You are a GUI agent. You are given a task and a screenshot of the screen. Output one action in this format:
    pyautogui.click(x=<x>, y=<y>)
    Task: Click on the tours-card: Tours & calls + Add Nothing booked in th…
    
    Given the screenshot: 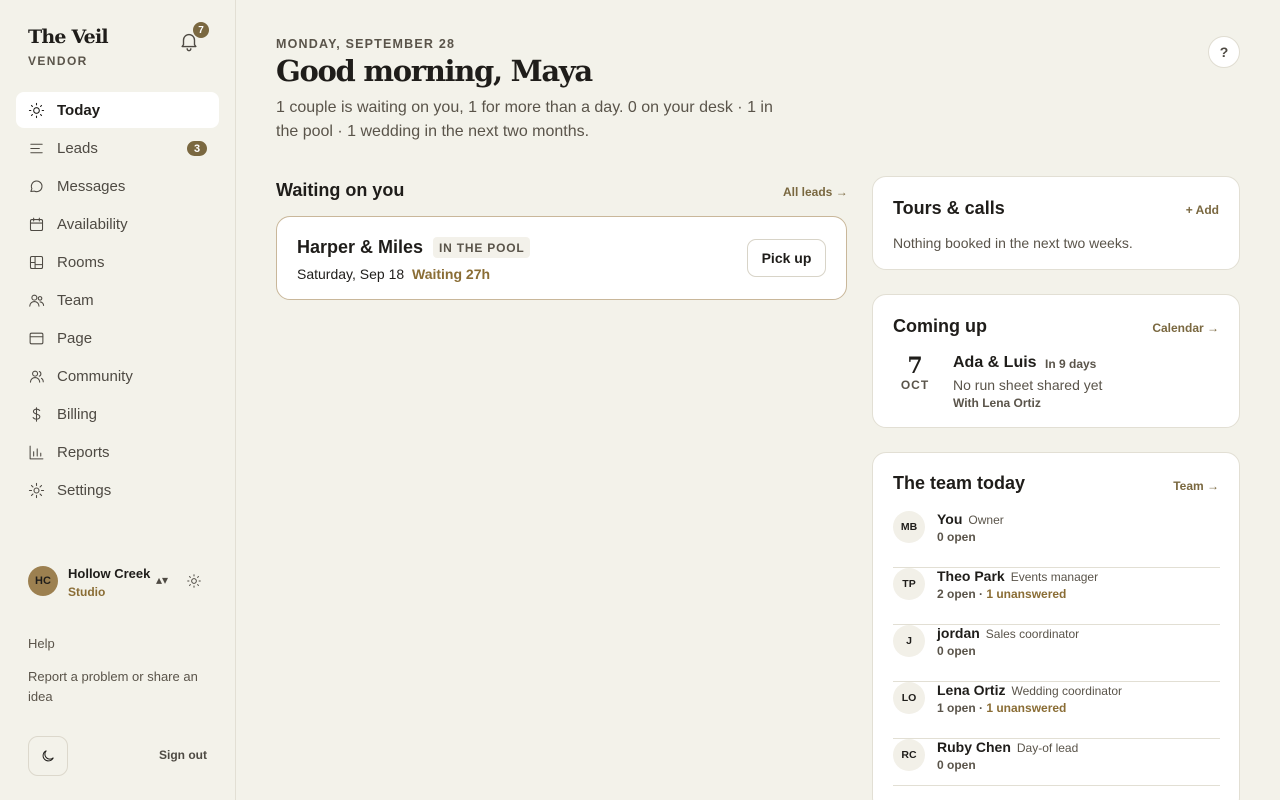 What is the action you would take?
    pyautogui.click(x=1056, y=223)
    